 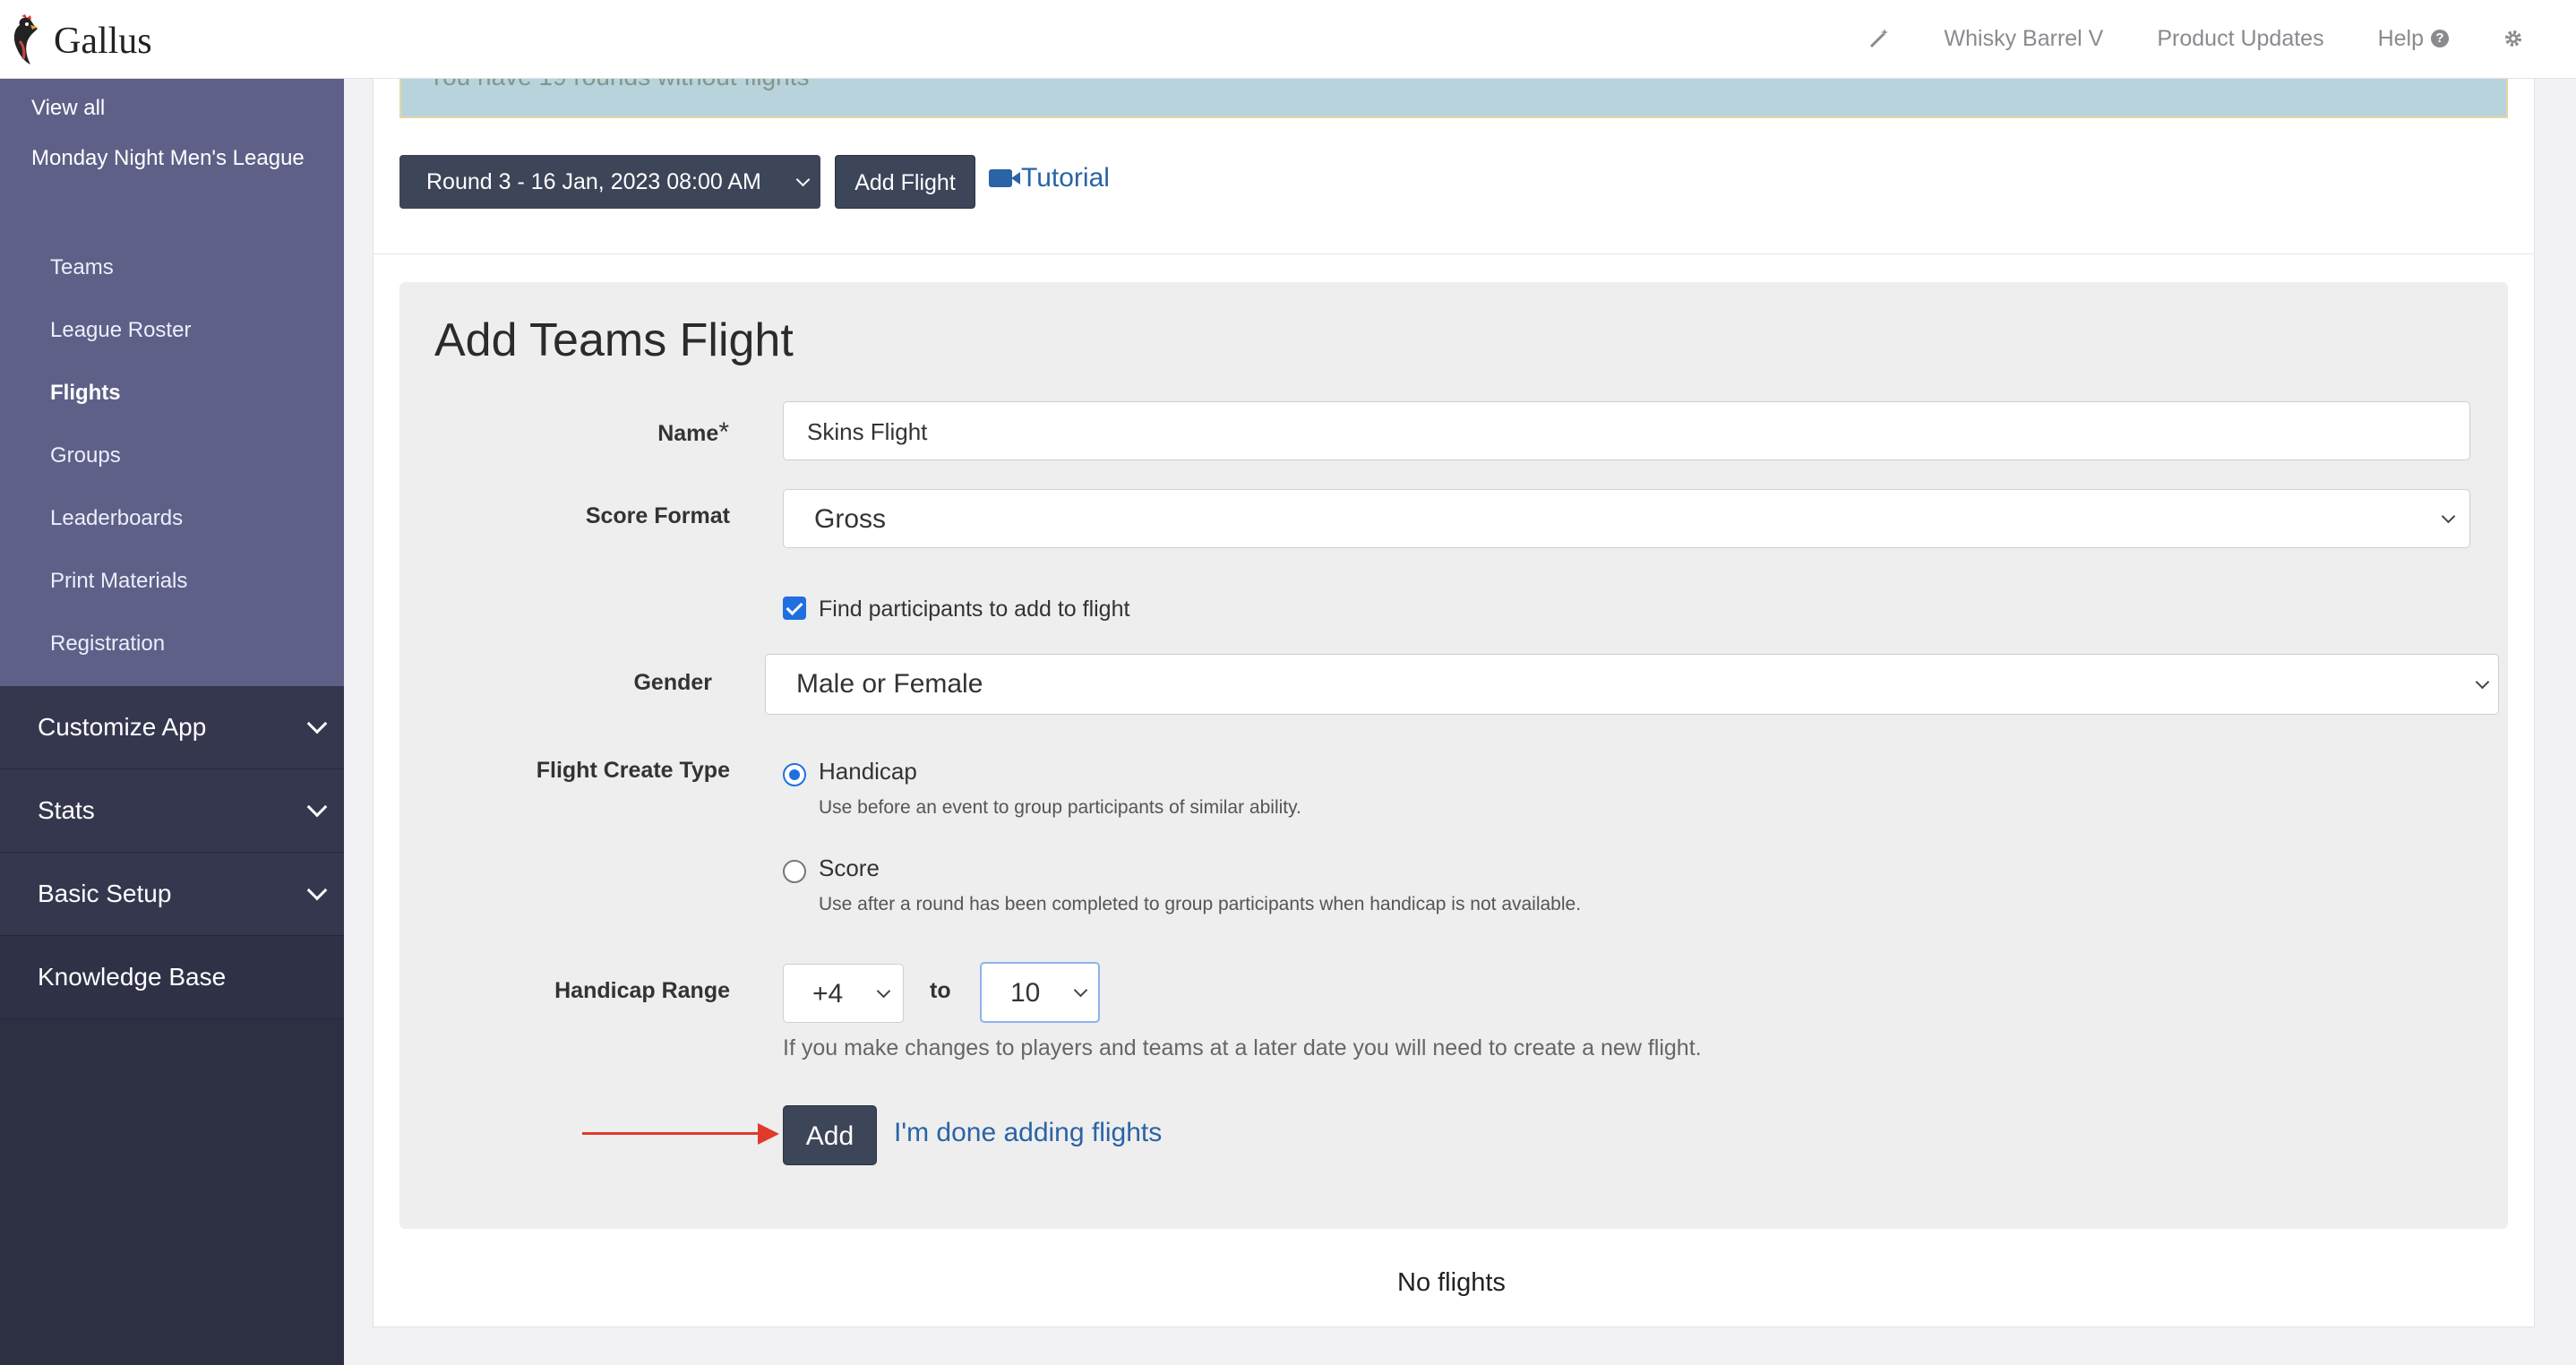 What do you see at coordinates (849, 867) in the screenshot?
I see `score-radio-label: Score` at bounding box center [849, 867].